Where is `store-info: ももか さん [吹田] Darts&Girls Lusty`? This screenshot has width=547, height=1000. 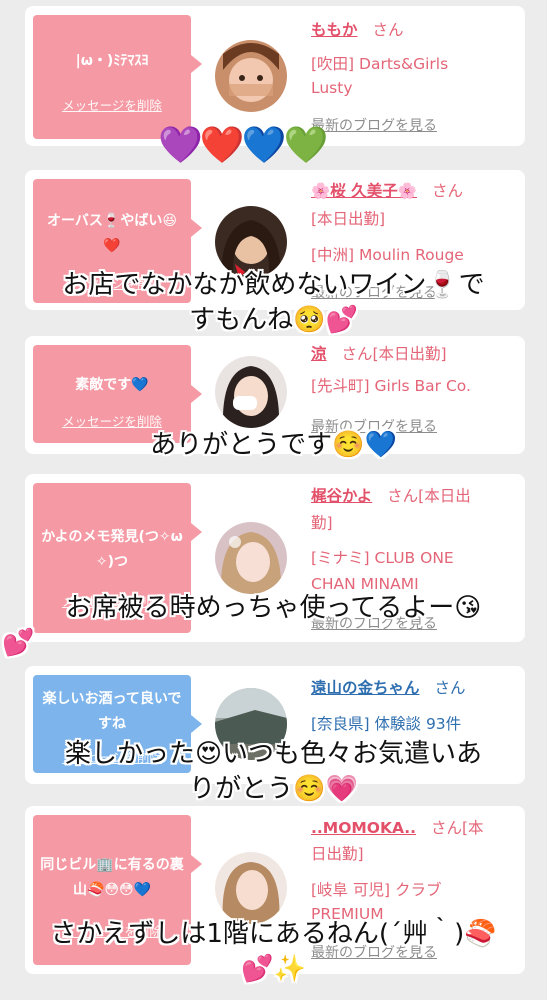 store-info: ももか さん [吹田] Darts&Girls Lusty is located at coordinates (416, 59).